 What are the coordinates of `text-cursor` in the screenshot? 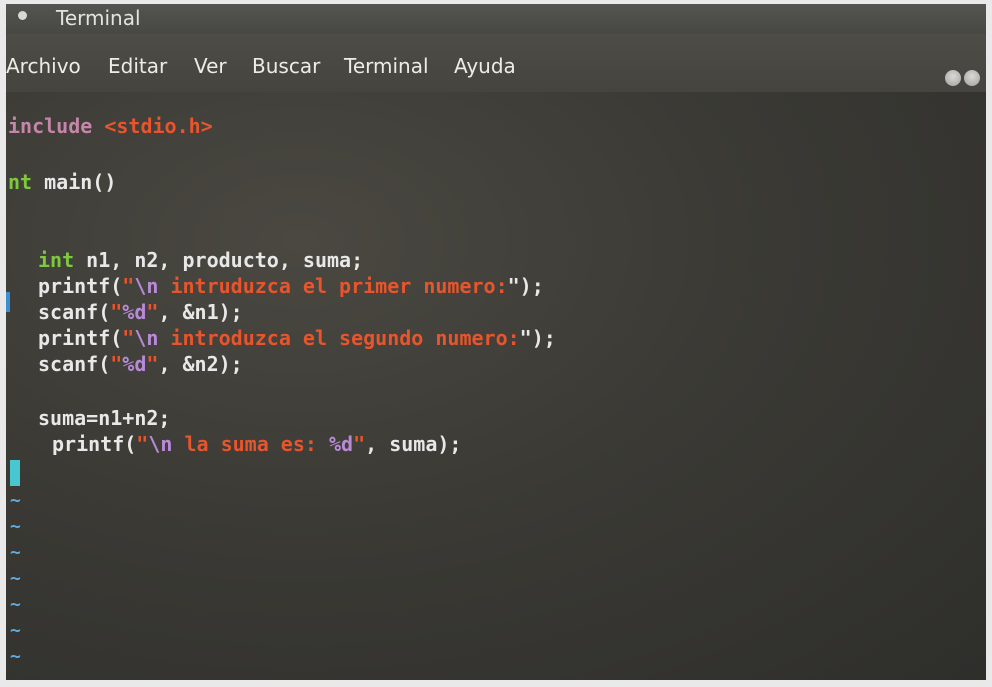 It's located at (15, 473).